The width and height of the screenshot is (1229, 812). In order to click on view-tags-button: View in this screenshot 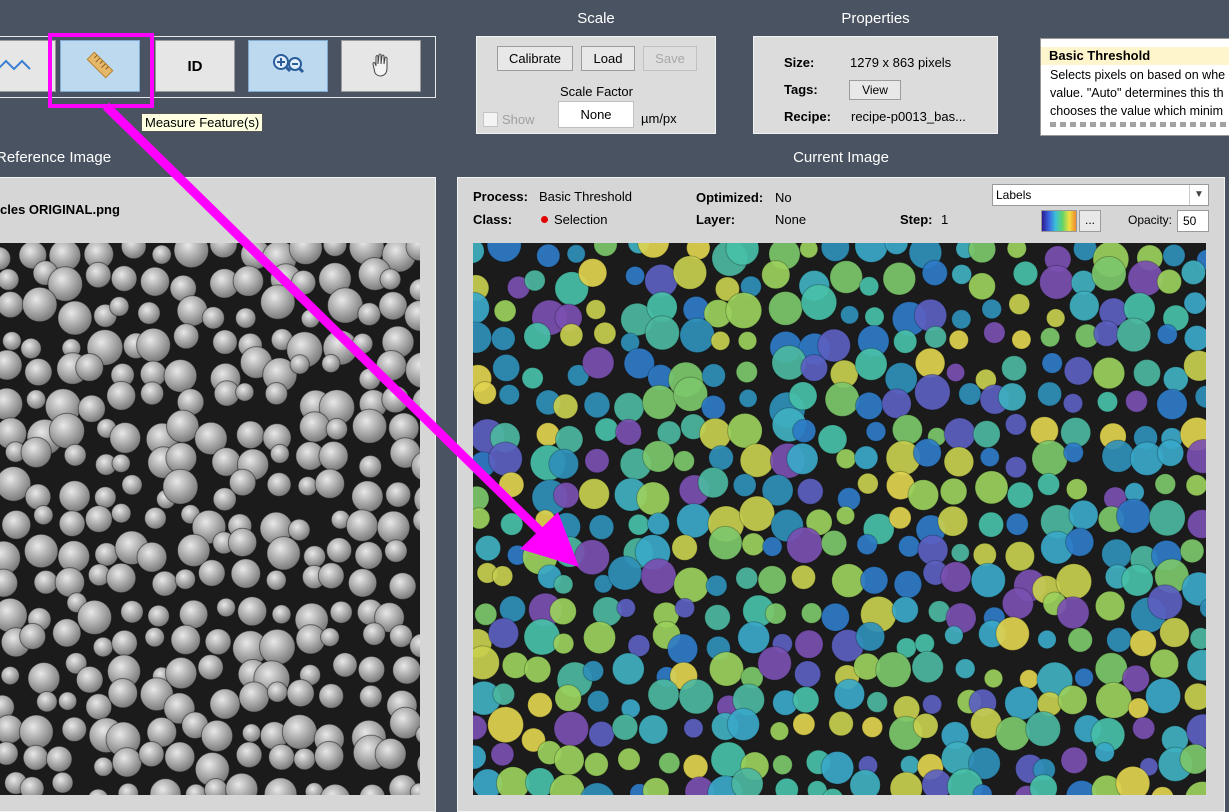, I will do `click(875, 90)`.